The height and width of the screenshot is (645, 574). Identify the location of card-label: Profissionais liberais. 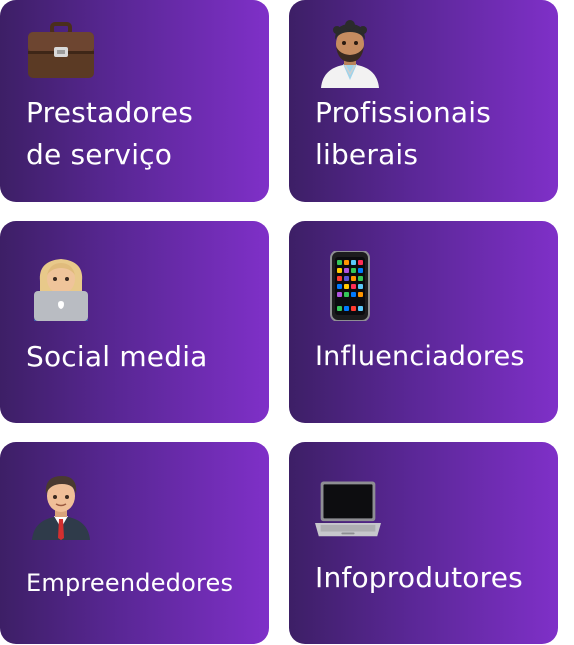
(403, 133).